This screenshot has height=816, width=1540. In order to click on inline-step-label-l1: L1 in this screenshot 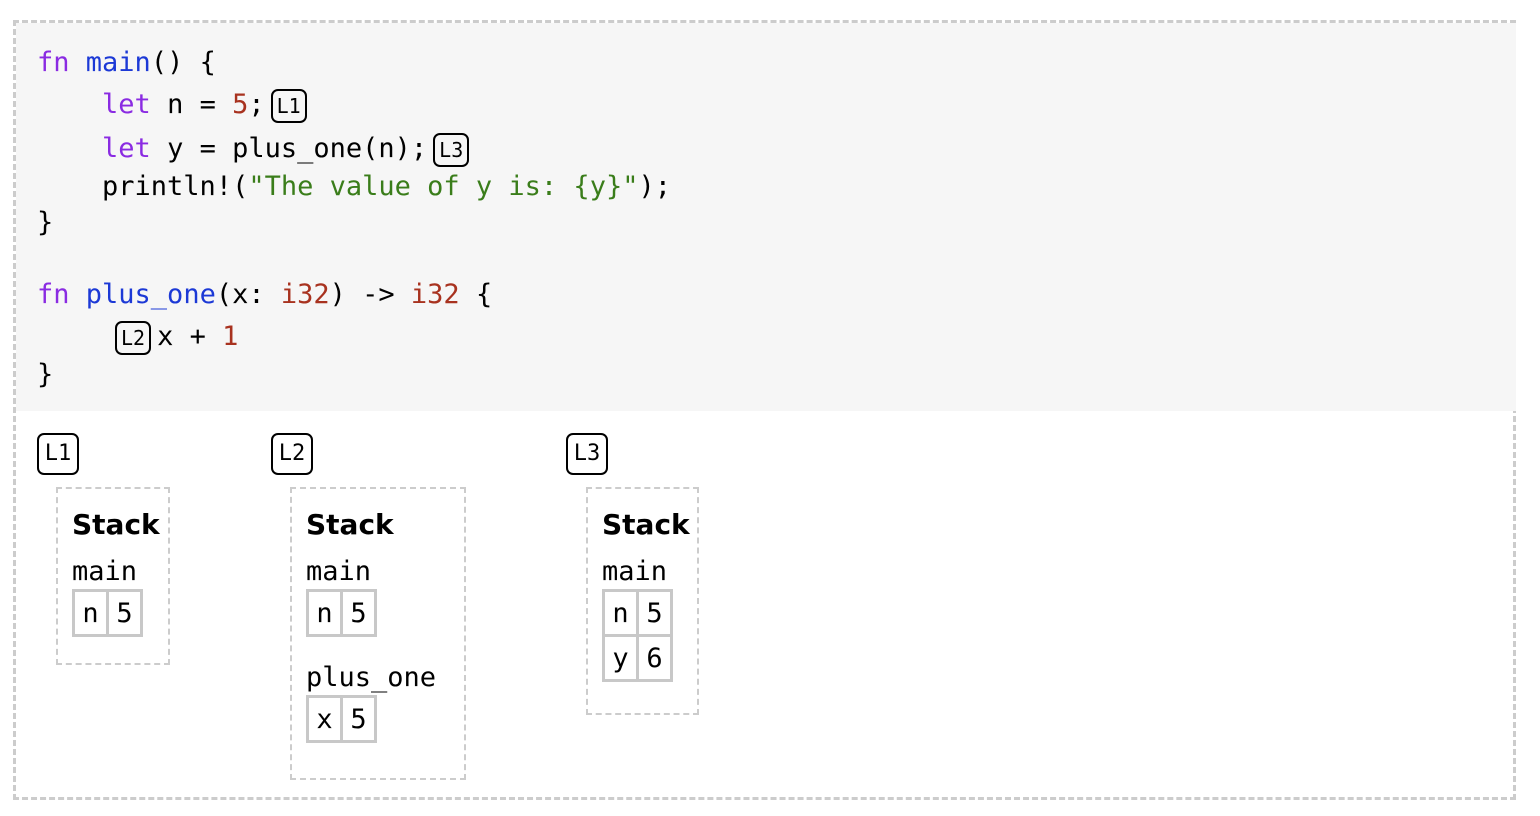, I will do `click(288, 105)`.